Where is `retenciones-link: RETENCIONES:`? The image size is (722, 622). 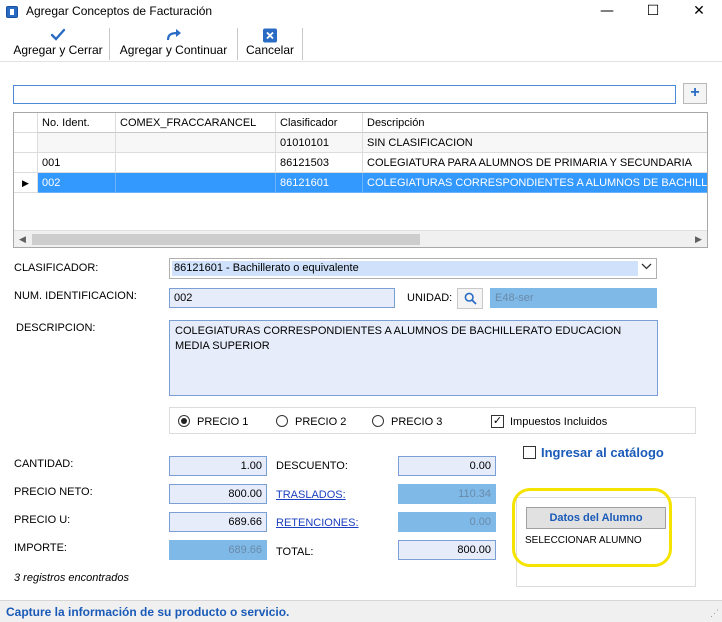
retenciones-link: RETENCIONES: is located at coordinates (317, 523).